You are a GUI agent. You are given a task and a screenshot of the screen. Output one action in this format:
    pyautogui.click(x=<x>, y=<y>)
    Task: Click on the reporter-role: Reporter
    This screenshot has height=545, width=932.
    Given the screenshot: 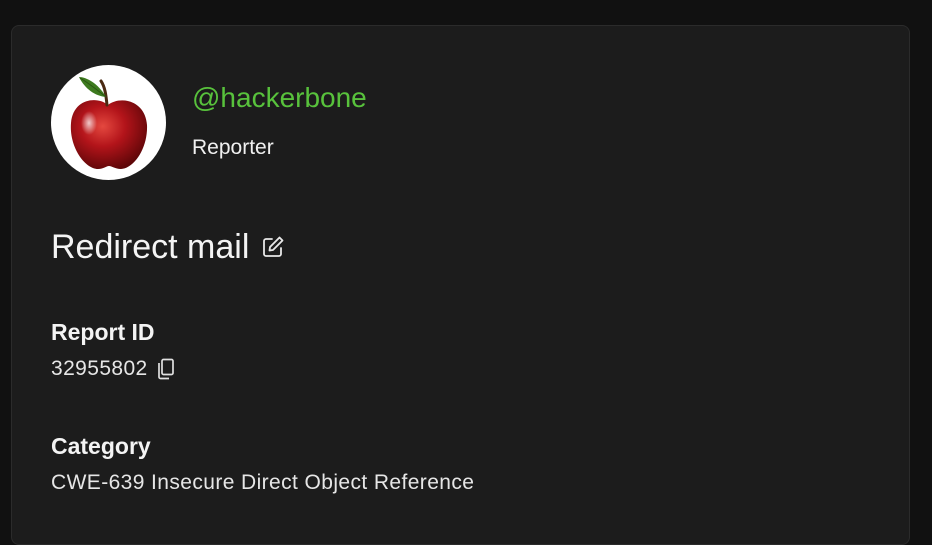 What is the action you would take?
    pyautogui.click(x=233, y=147)
    